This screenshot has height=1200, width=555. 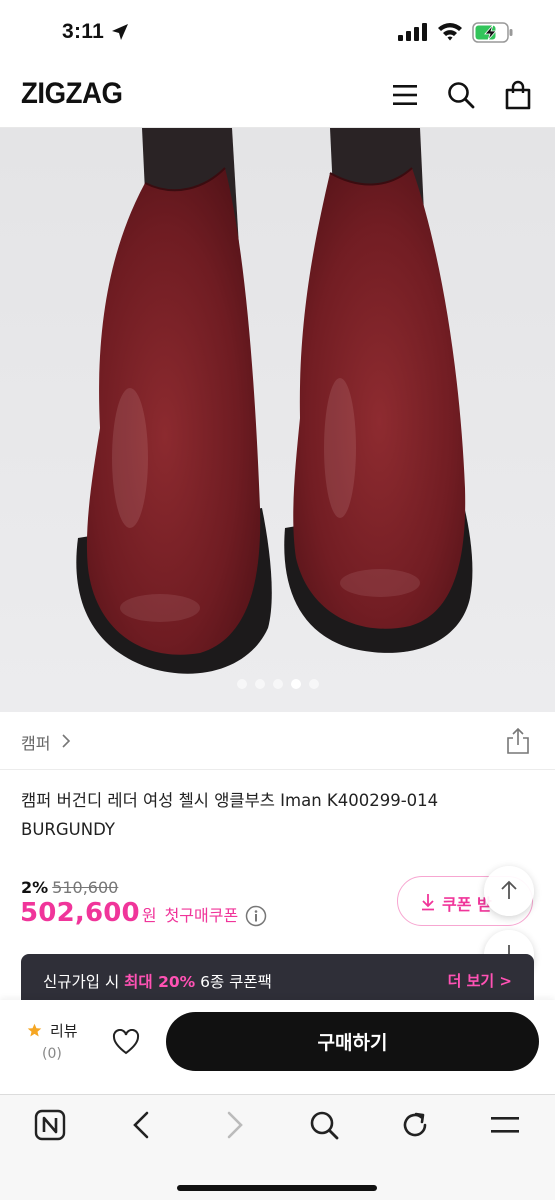 I want to click on status-time: 3:11, so click(x=83, y=31).